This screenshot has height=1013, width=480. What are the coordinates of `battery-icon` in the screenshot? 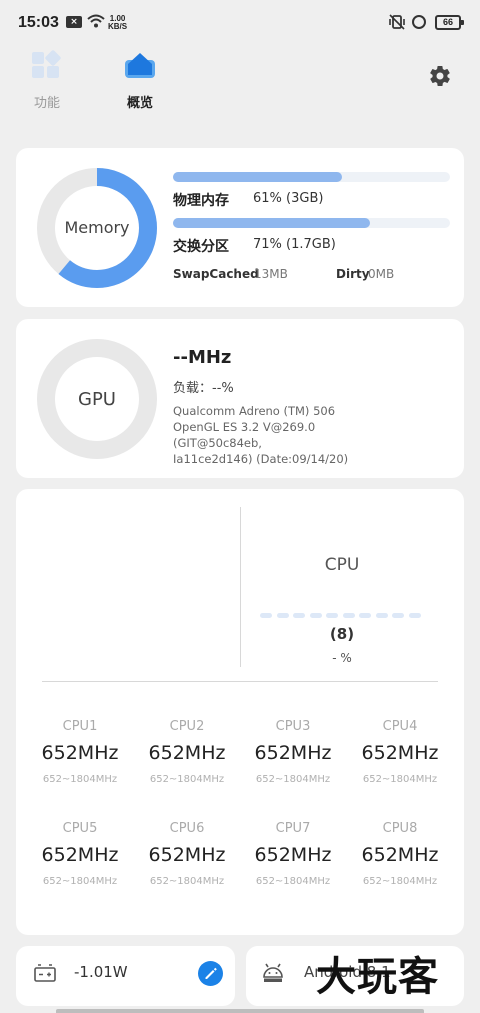 It's located at (45, 973).